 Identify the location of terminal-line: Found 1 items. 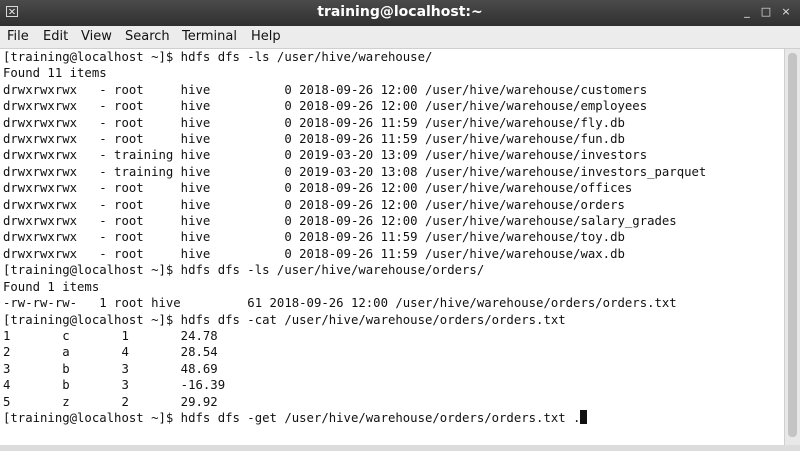
(51, 286).